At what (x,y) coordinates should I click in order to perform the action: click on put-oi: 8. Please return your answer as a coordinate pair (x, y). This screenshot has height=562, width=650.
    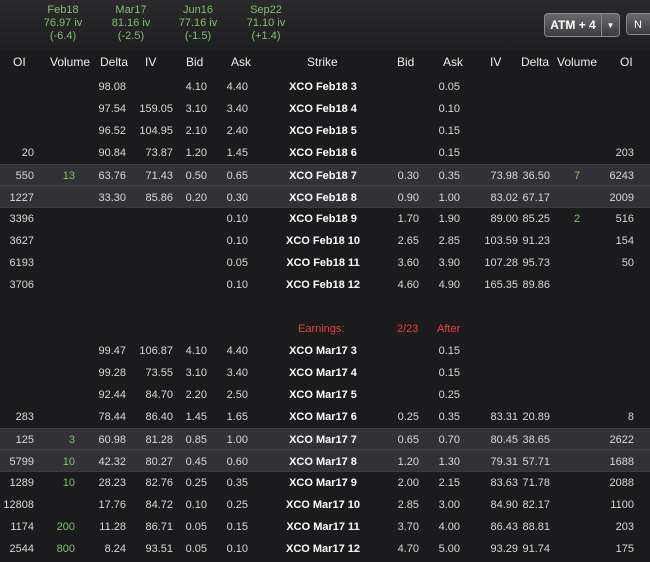
    Looking at the image, I should click on (630, 417).